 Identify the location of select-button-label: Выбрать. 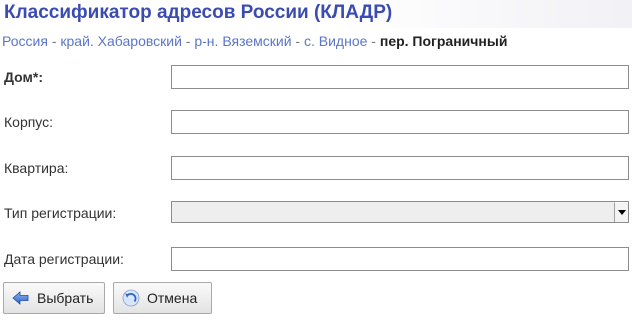
(65, 298).